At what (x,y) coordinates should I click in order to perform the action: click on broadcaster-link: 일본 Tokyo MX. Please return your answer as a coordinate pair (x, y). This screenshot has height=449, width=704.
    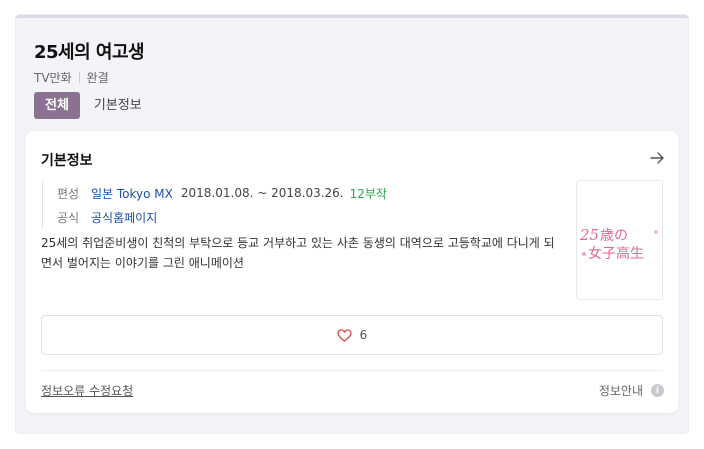
    Looking at the image, I should click on (132, 193).